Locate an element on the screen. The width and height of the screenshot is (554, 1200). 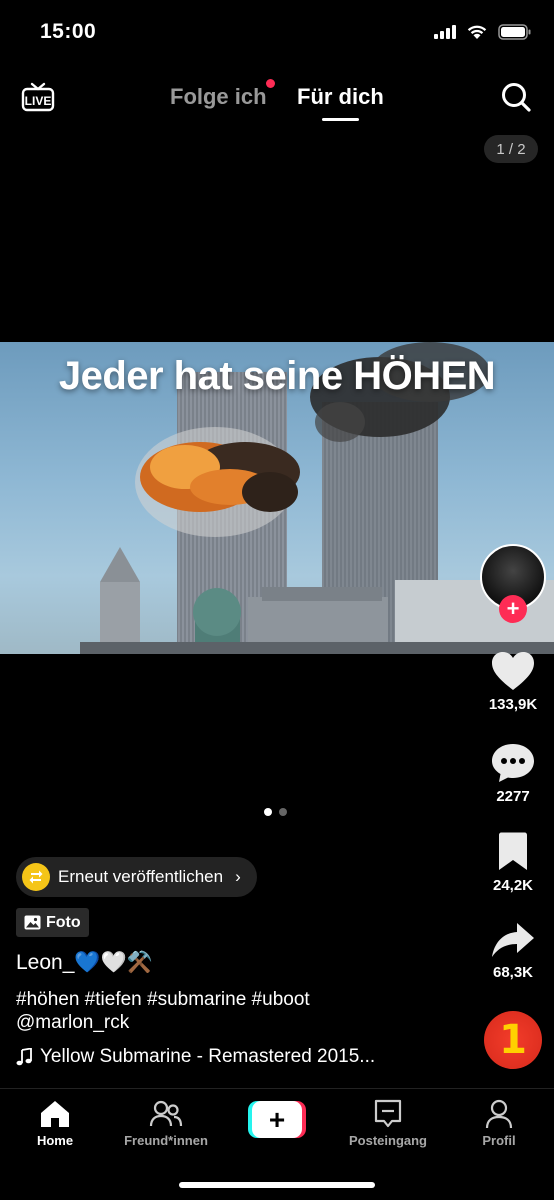
tab-for-you: Für dich is located at coordinates (340, 97).